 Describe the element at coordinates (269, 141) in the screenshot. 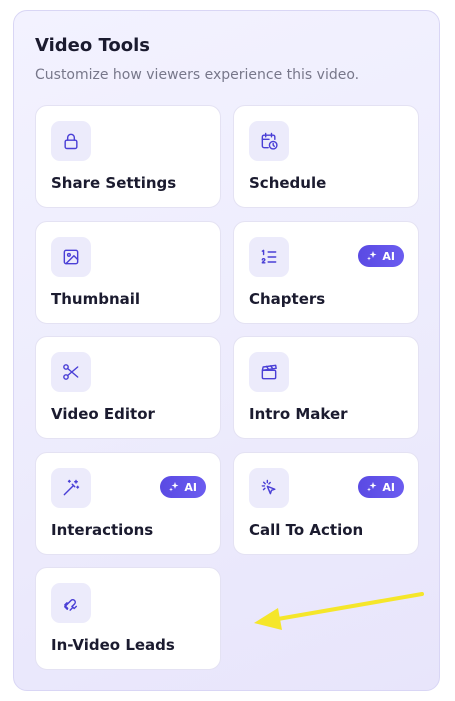

I see `calendar-clock-icon` at that location.